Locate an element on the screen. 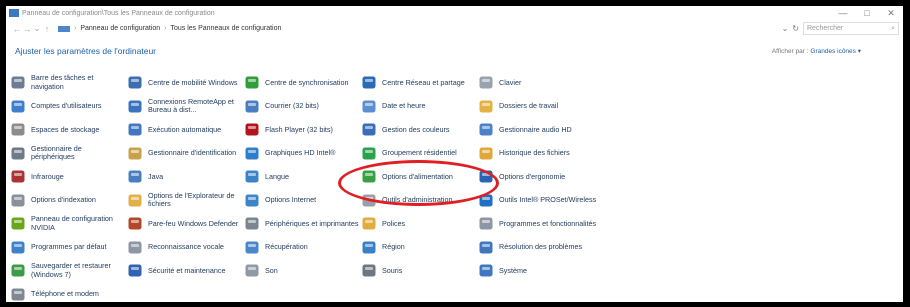  cp-item: Options d'ergonomie is located at coordinates (568, 177).